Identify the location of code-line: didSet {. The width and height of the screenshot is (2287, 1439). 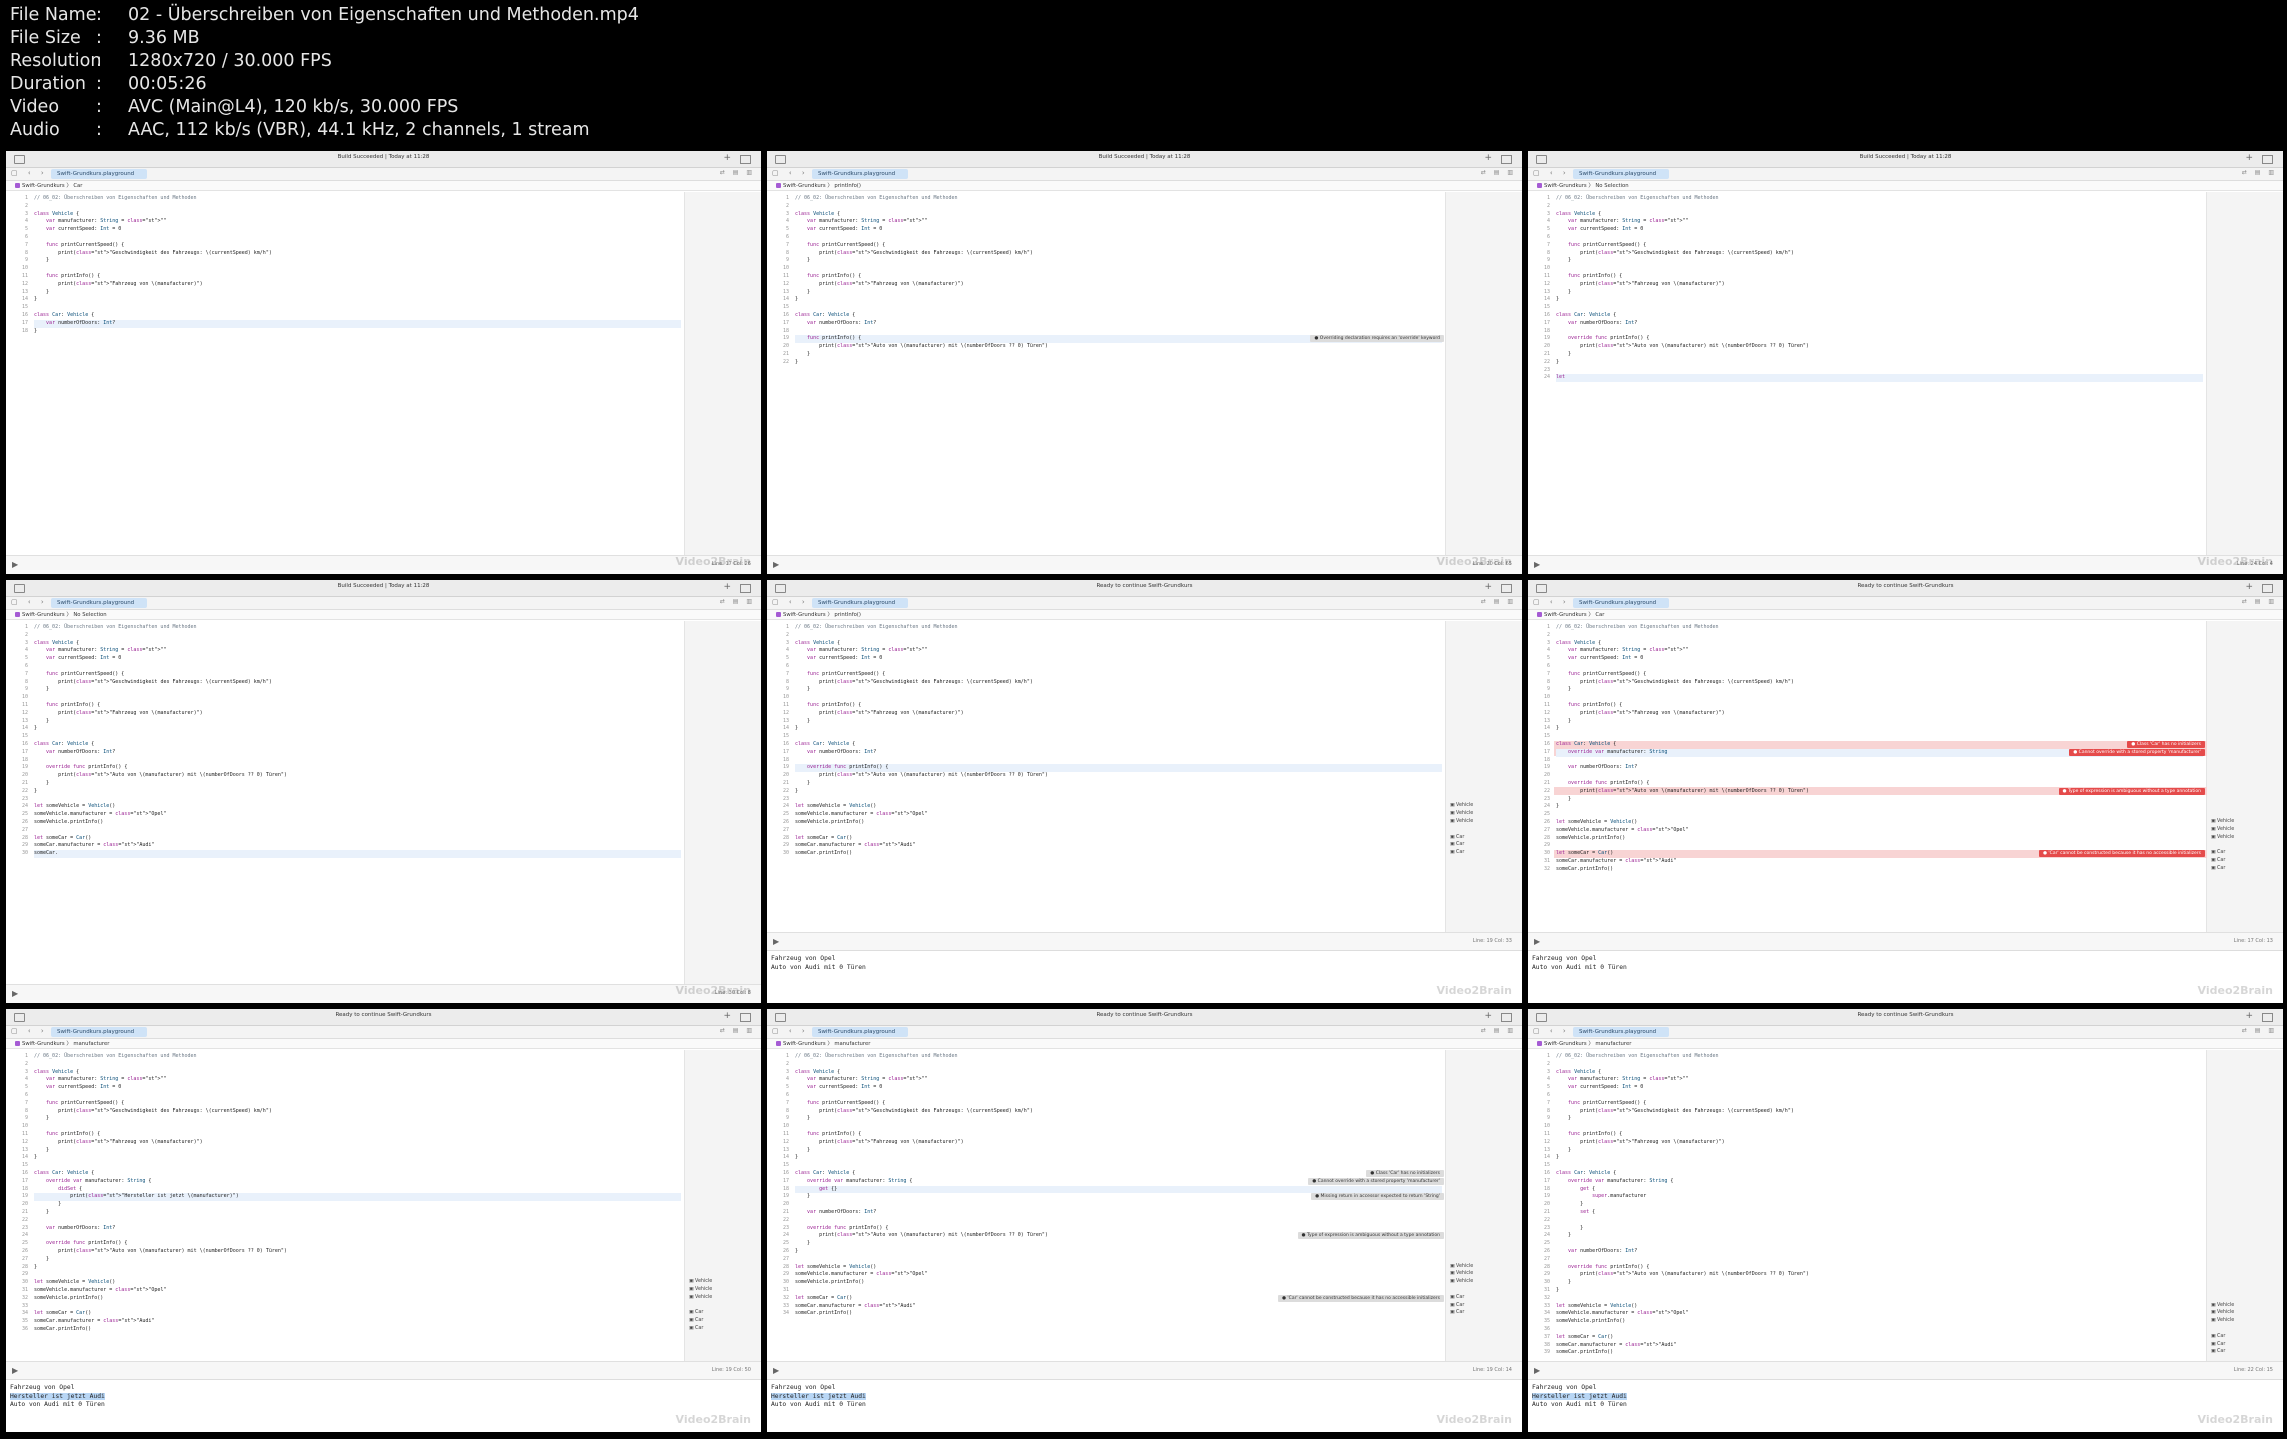
(357, 1190).